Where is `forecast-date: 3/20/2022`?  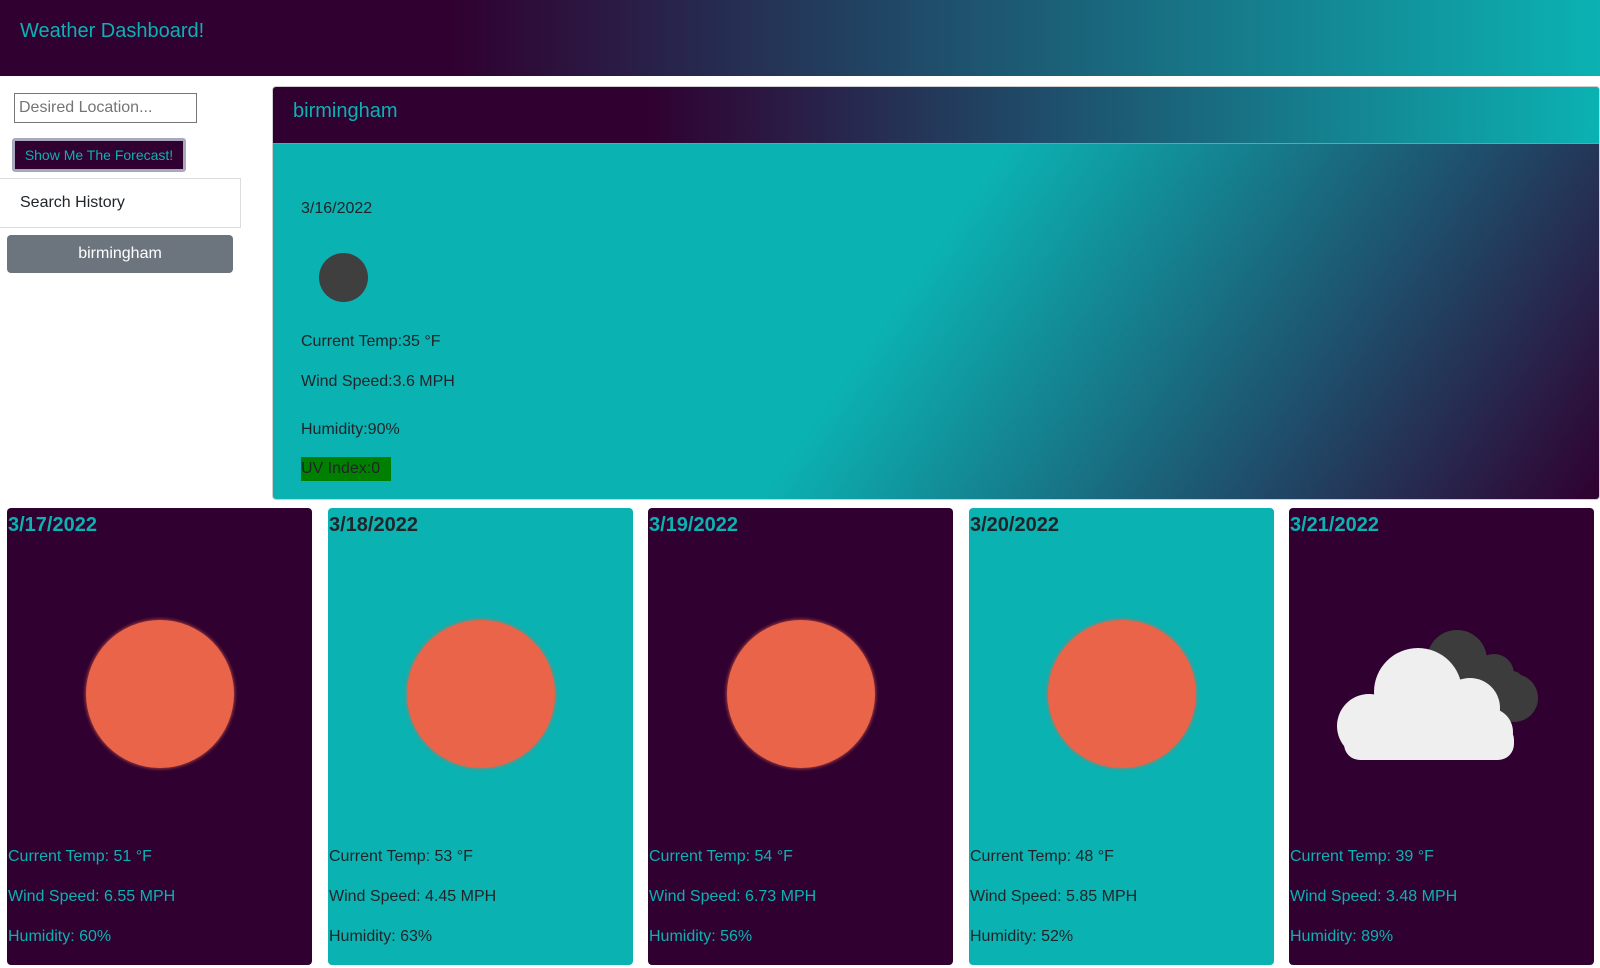 forecast-date: 3/20/2022 is located at coordinates (1014, 525).